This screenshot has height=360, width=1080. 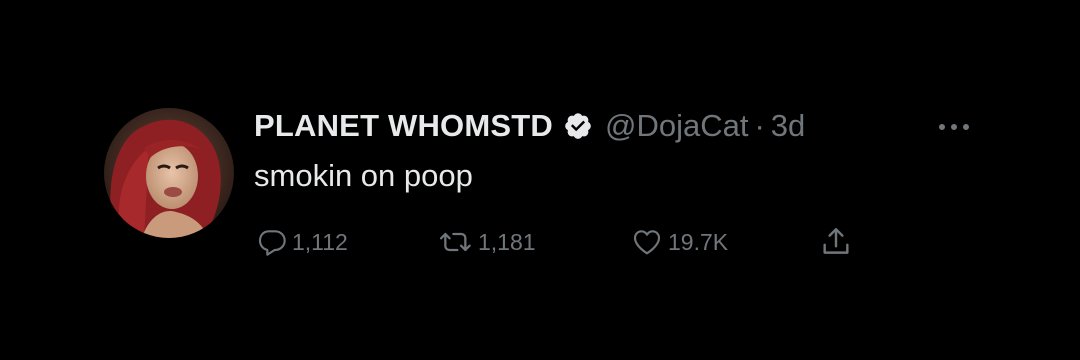 I want to click on reply-button: 1,112, so click(x=302, y=242).